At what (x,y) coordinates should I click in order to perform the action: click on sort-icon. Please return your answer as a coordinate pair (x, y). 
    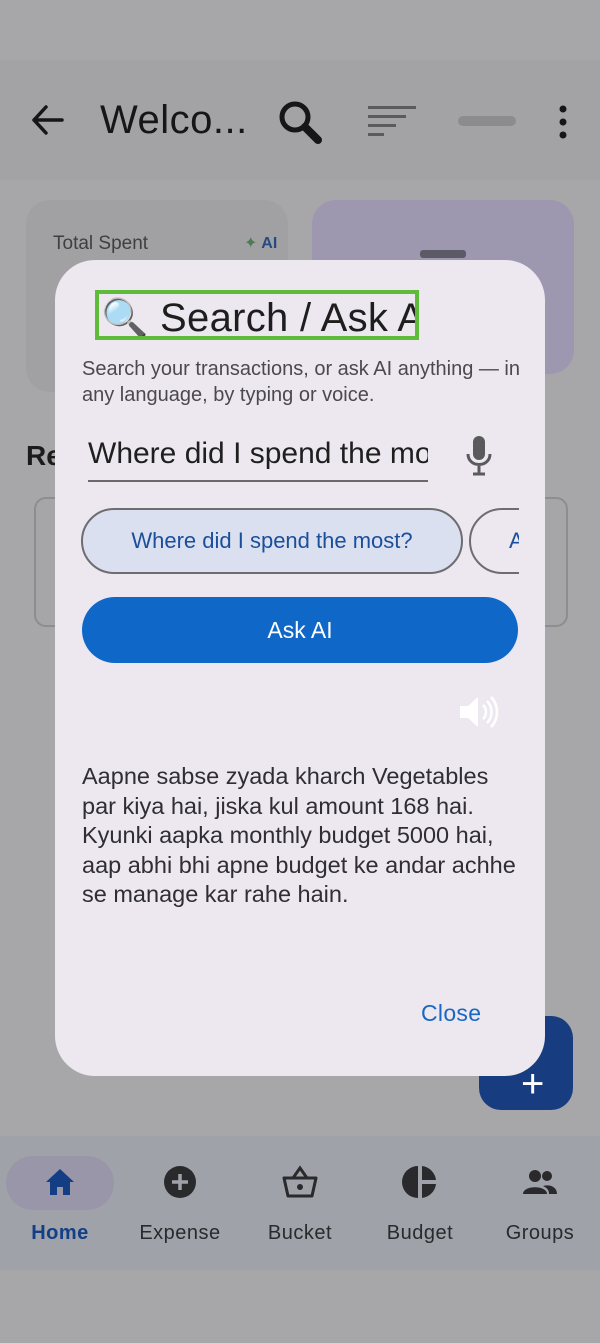
    Looking at the image, I should click on (392, 121).